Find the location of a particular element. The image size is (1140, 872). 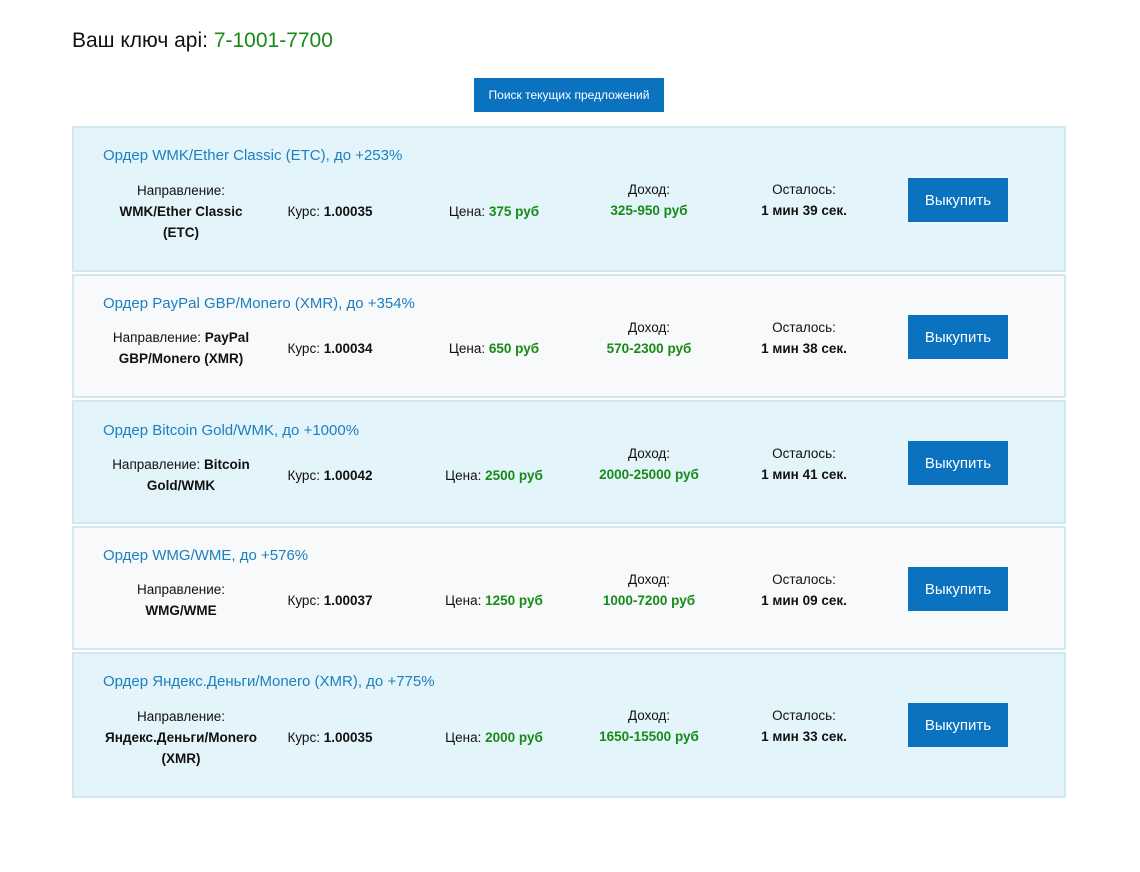

order-title: Ордер Bitcoin Gold/WMK, до +1000% is located at coordinates (231, 430).